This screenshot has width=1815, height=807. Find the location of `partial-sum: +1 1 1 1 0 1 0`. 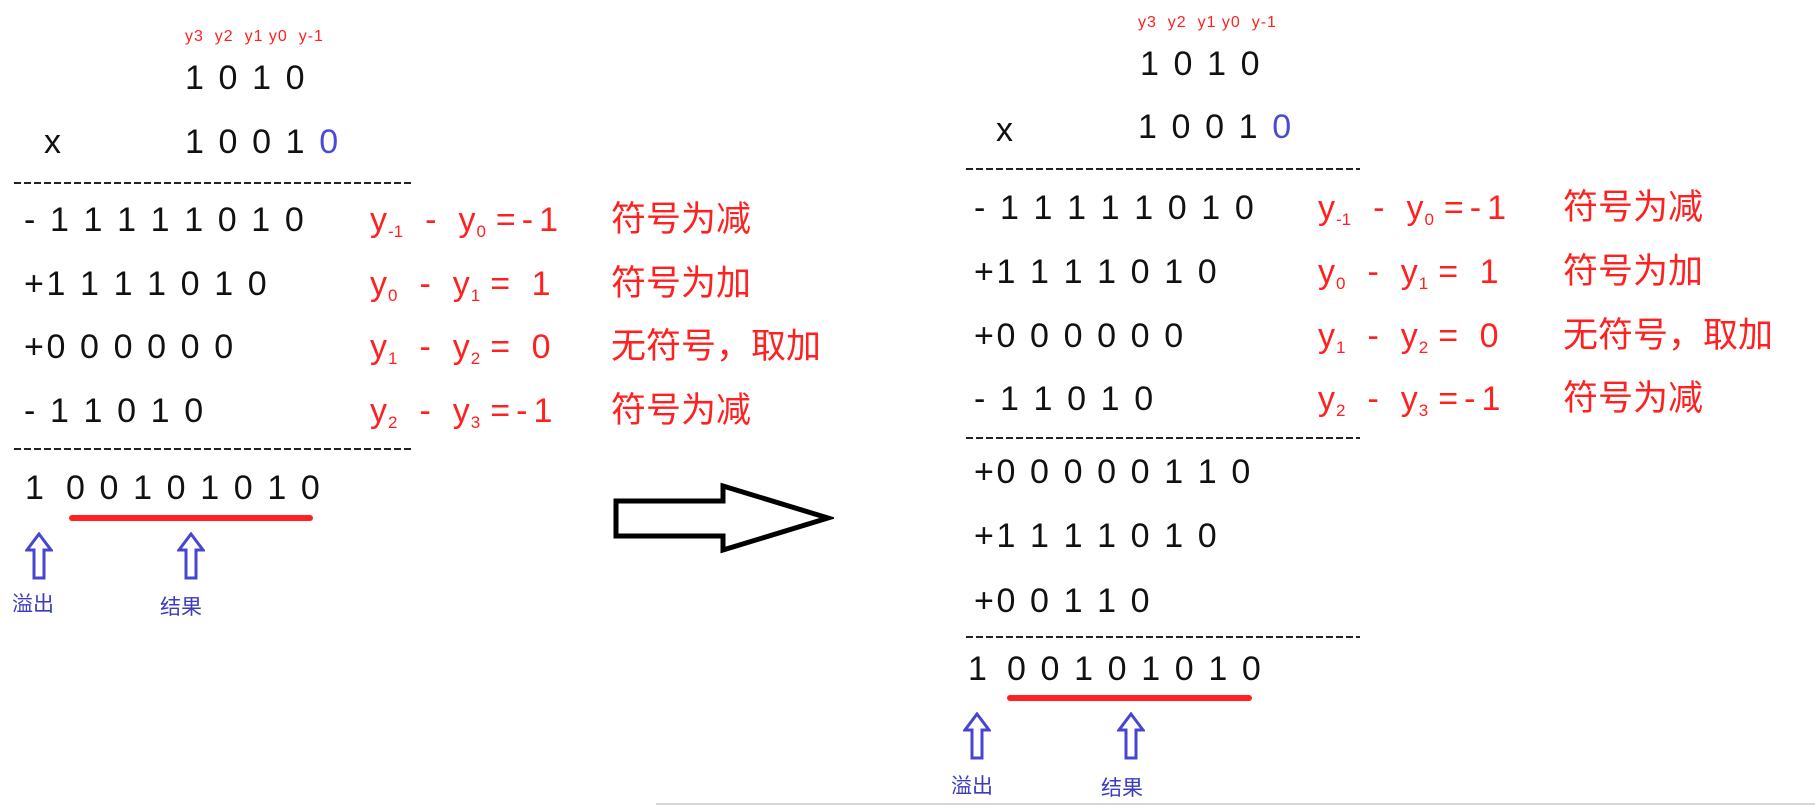

partial-sum: +1 1 1 1 0 1 0 is located at coordinates (1097, 536).